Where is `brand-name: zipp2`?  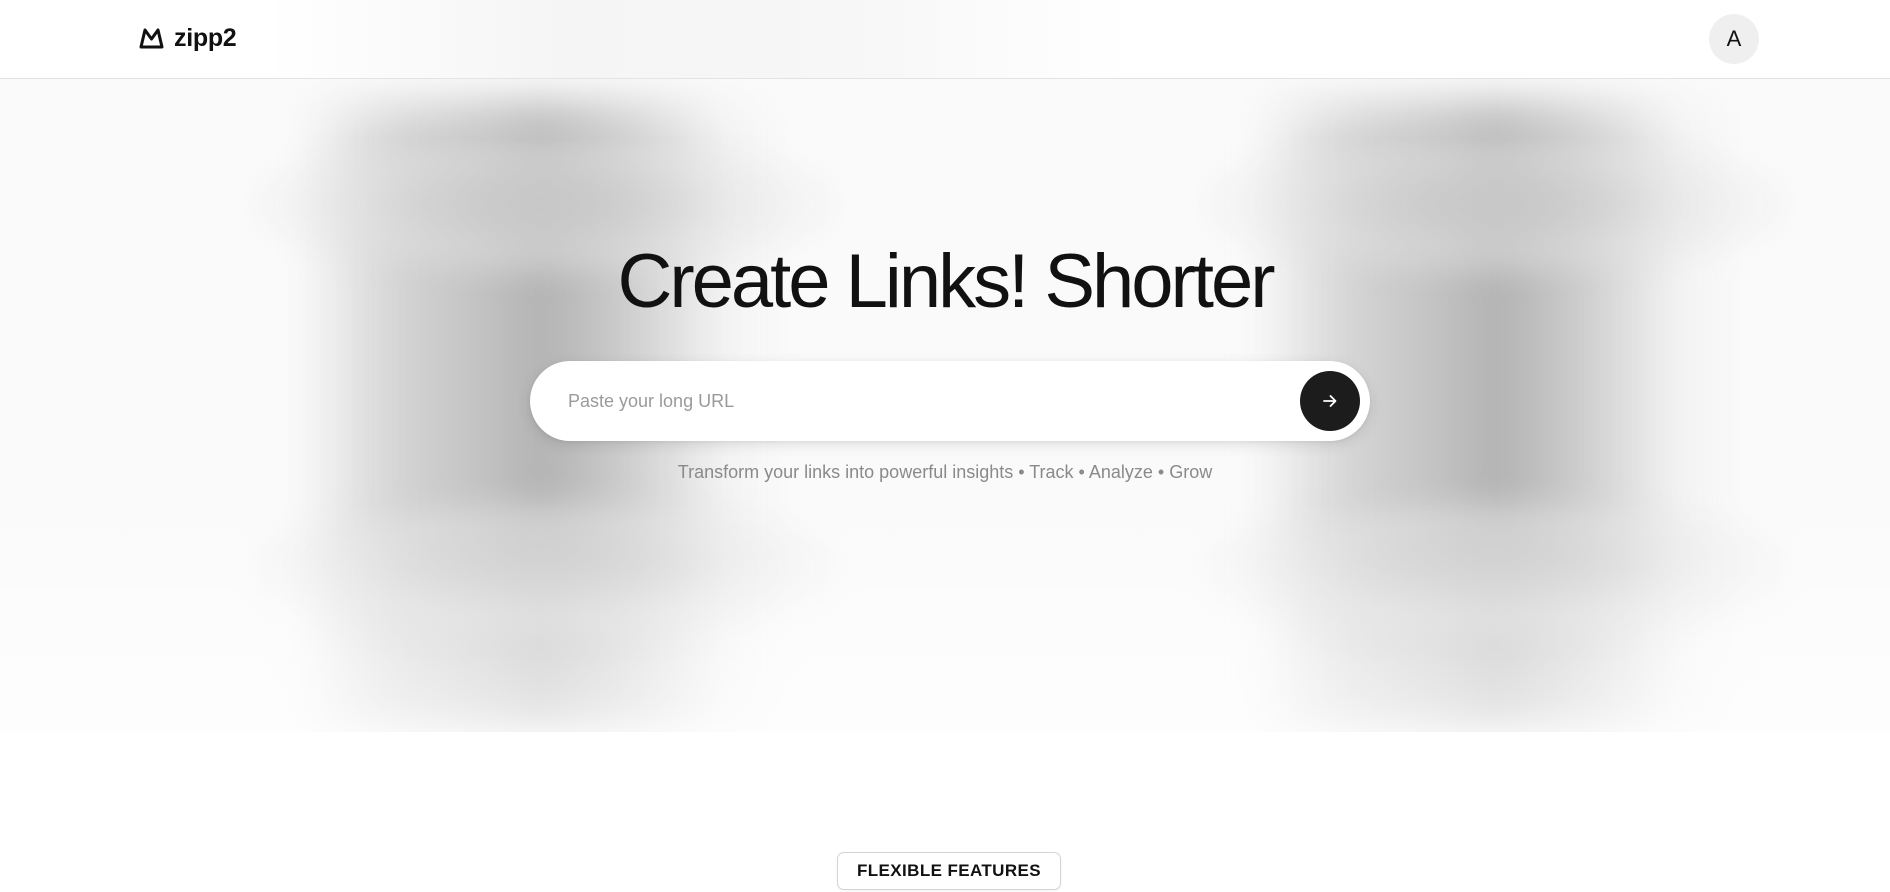 brand-name: zipp2 is located at coordinates (205, 37).